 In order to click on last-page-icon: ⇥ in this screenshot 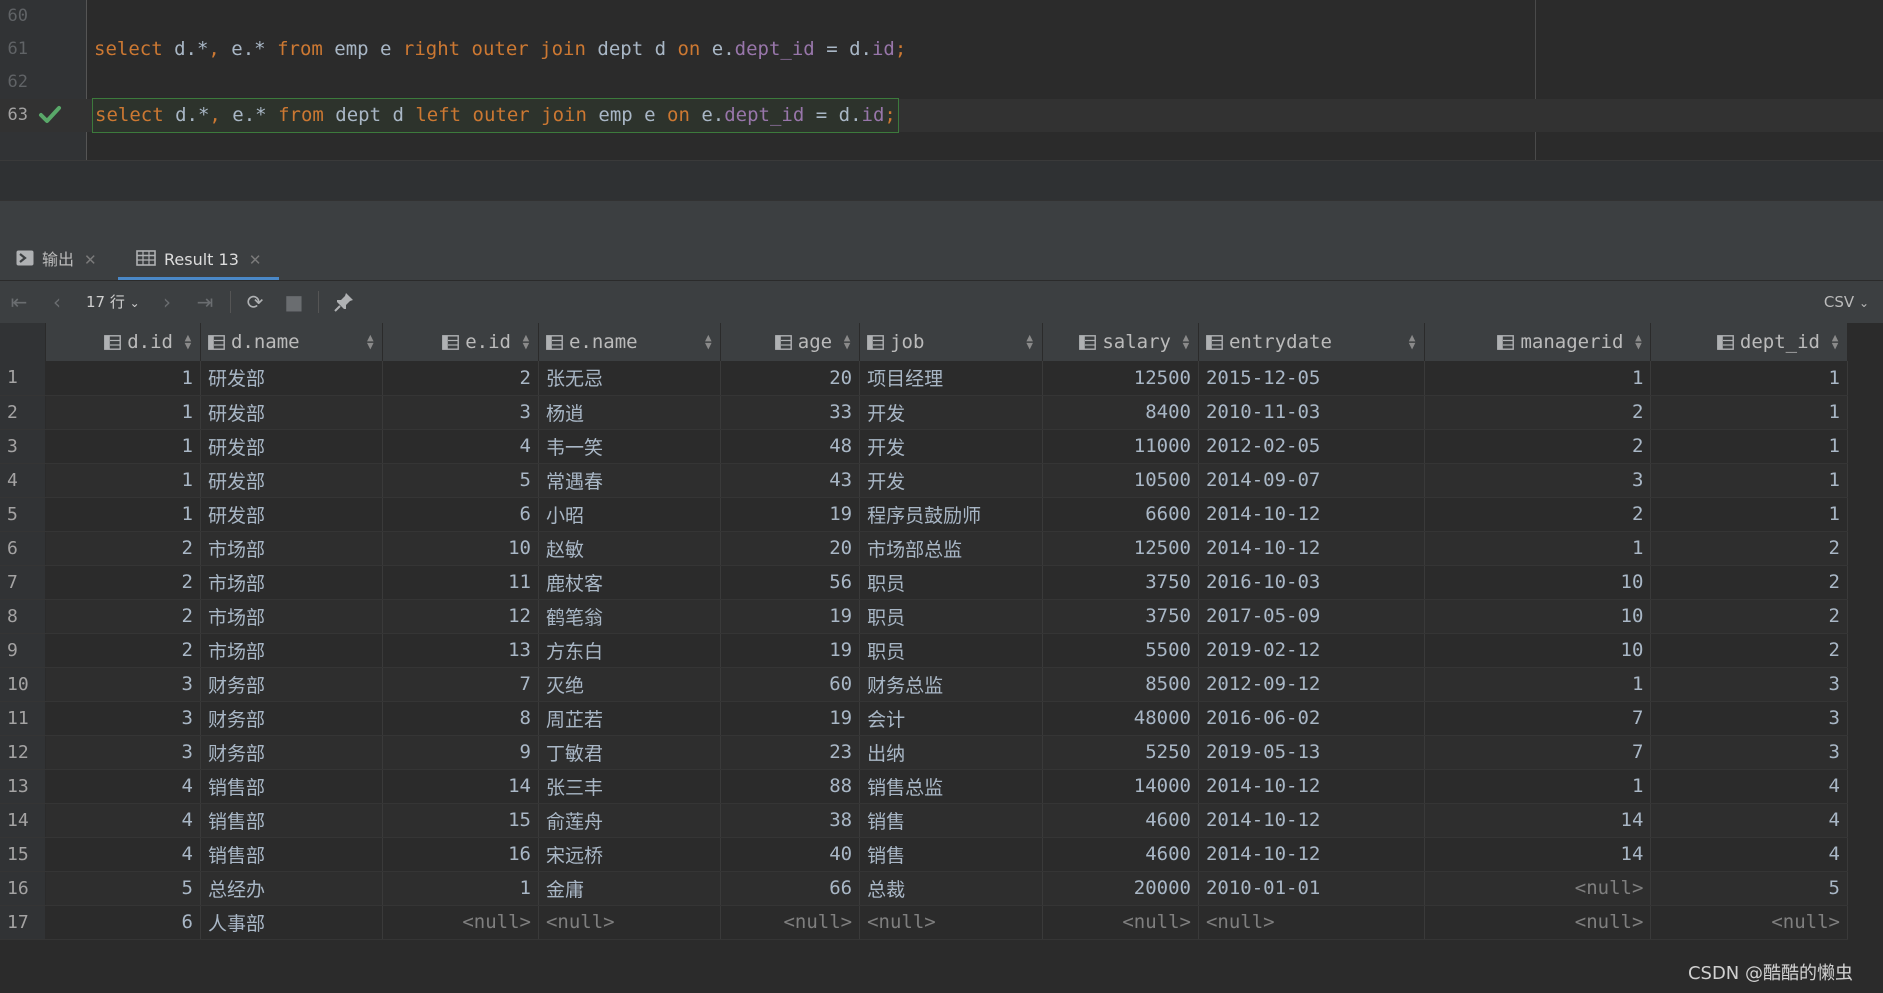, I will do `click(205, 302)`.